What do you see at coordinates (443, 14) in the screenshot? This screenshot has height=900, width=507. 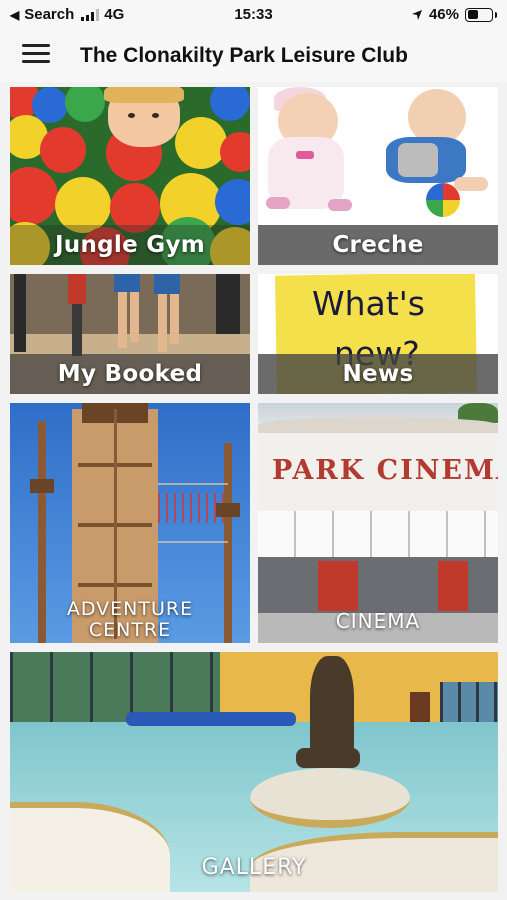 I see `battery-percent: 46%` at bounding box center [443, 14].